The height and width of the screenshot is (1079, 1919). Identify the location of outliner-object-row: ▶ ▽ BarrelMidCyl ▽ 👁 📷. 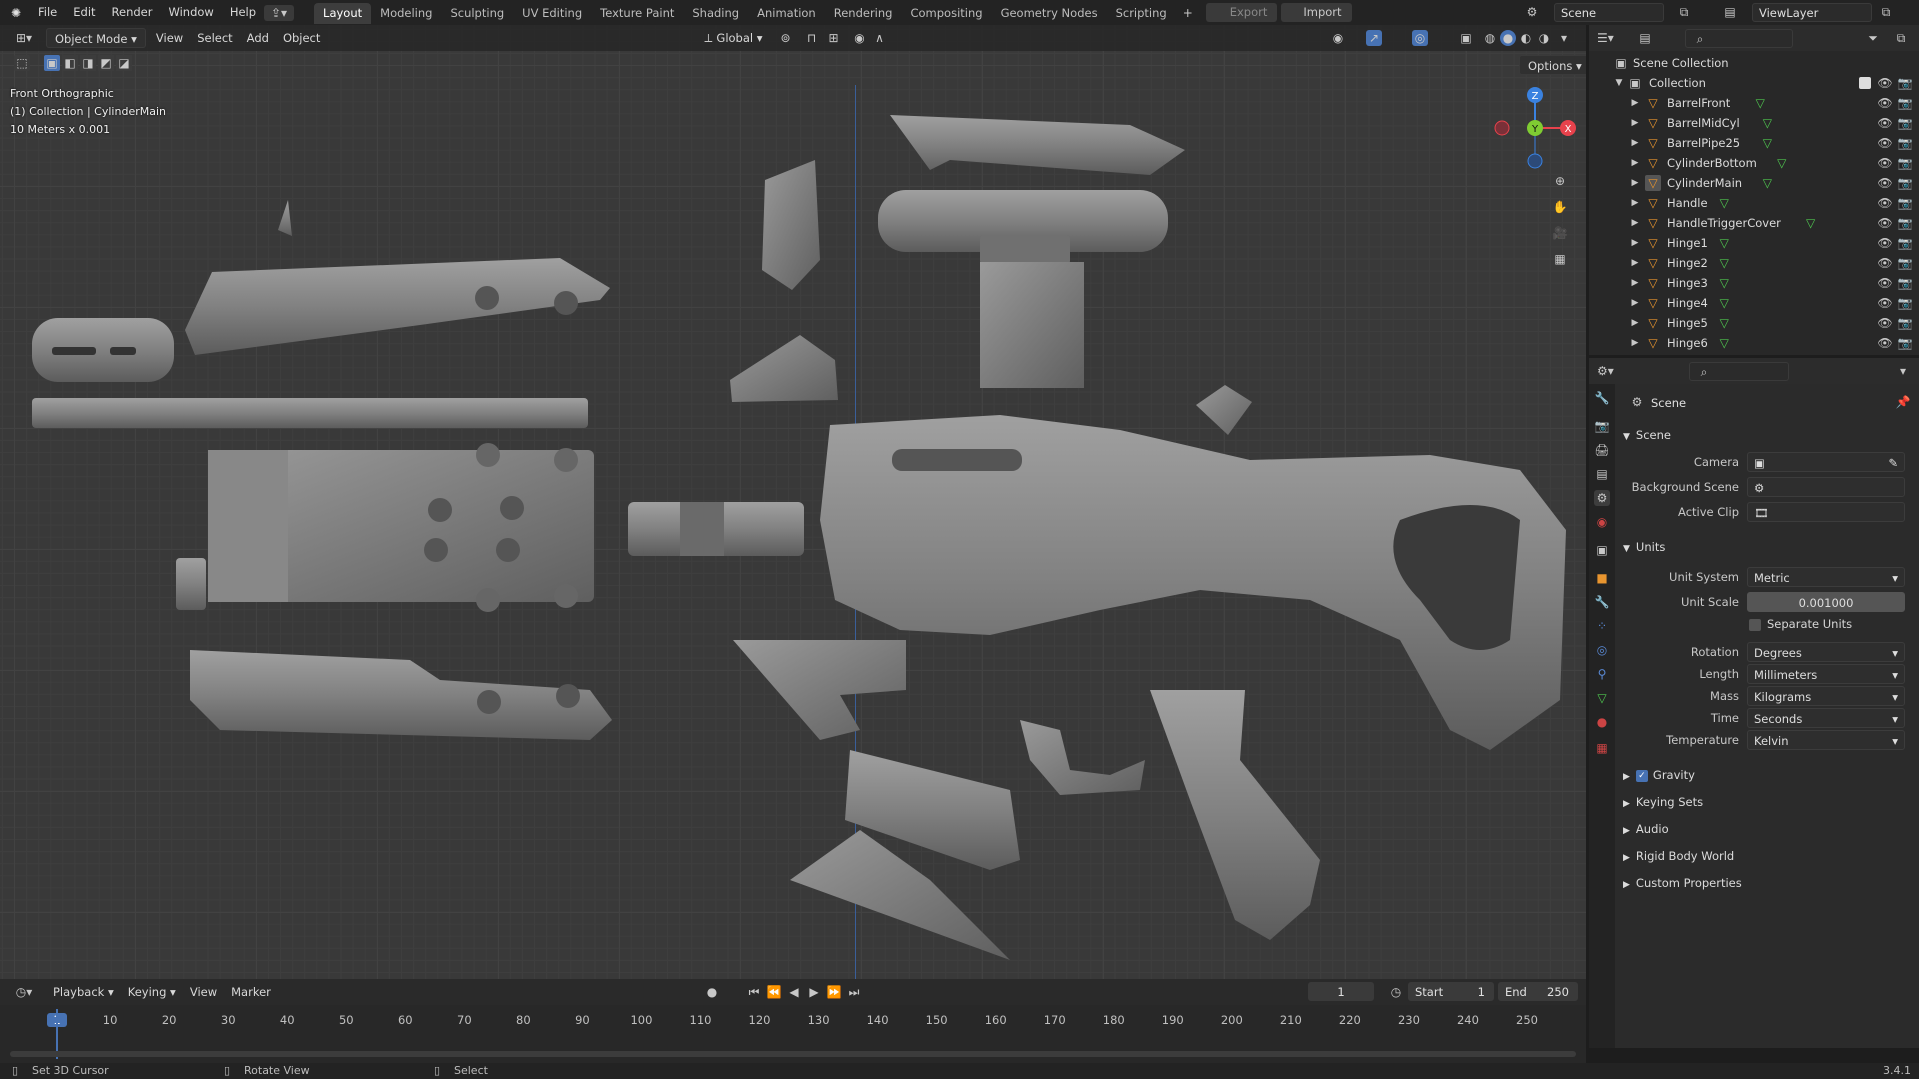
(1754, 123).